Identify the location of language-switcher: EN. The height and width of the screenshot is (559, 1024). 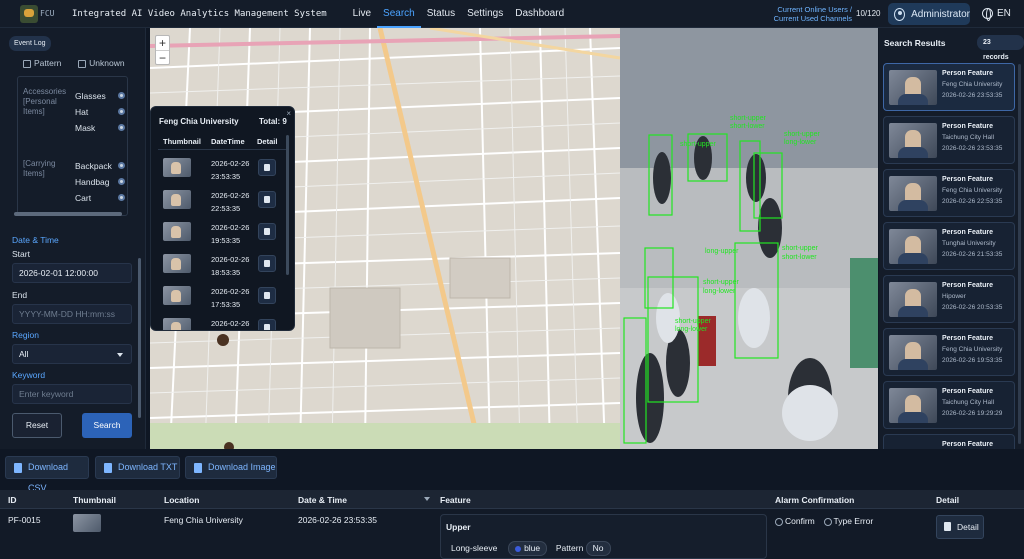
(996, 14).